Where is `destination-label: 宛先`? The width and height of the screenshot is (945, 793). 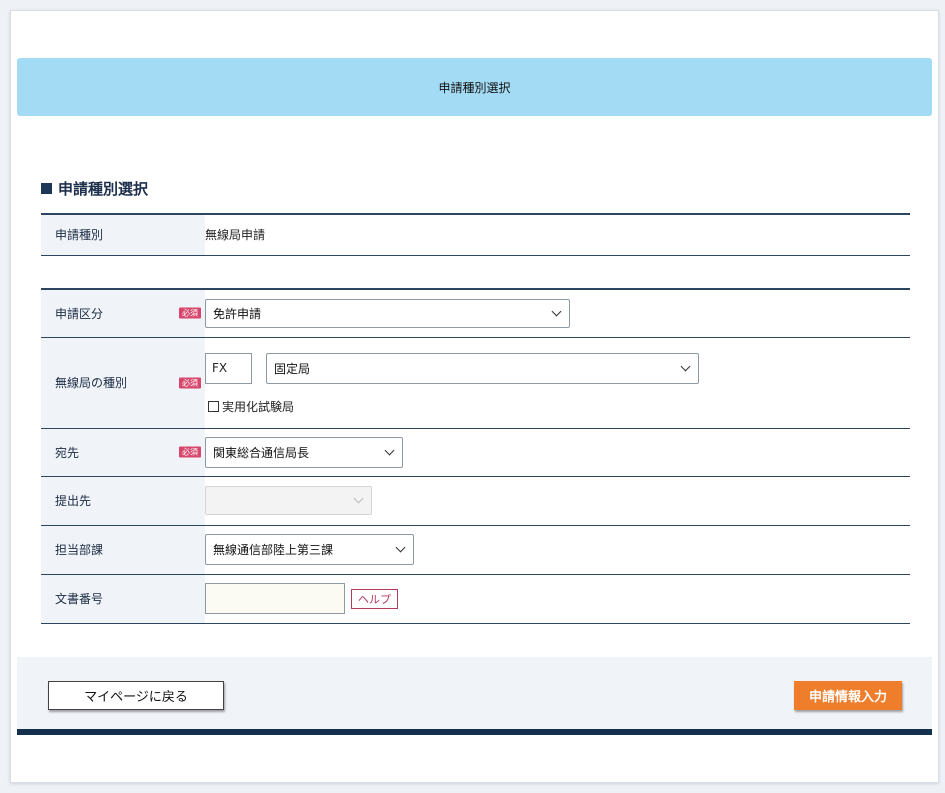
destination-label: 宛先 is located at coordinates (67, 452).